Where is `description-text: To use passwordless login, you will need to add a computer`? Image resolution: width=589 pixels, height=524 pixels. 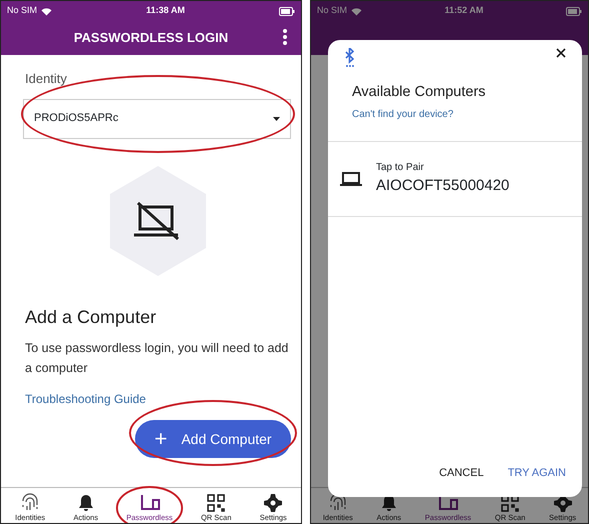 description-text: To use passwordless login, you will need to add a computer is located at coordinates (157, 359).